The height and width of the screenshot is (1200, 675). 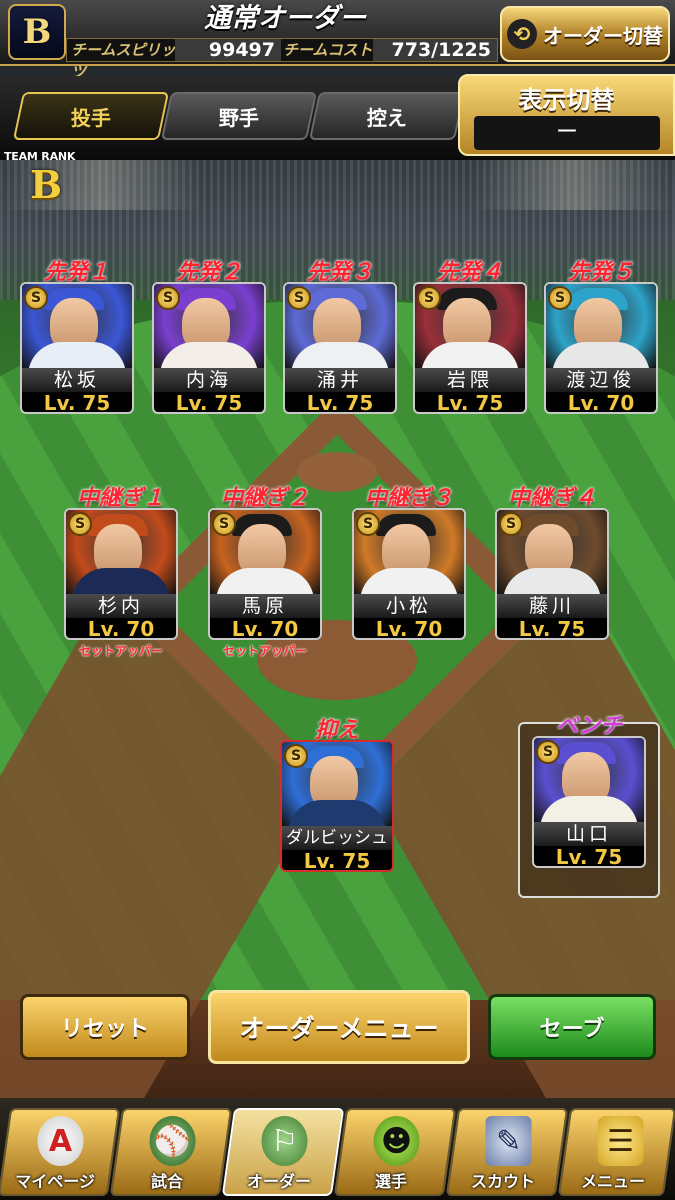 What do you see at coordinates (503, 1181) in the screenshot?
I see `nav-label: スカウト` at bounding box center [503, 1181].